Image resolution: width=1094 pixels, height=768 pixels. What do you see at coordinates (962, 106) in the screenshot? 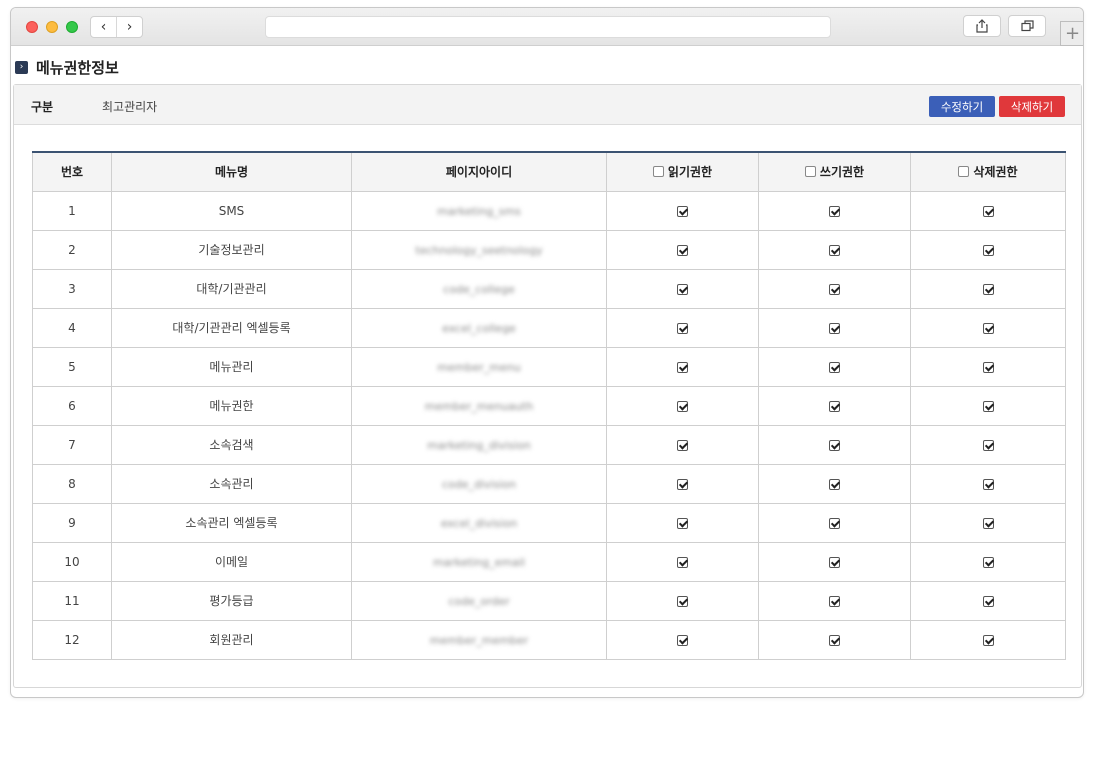
I see `edit-button: 수정하기` at bounding box center [962, 106].